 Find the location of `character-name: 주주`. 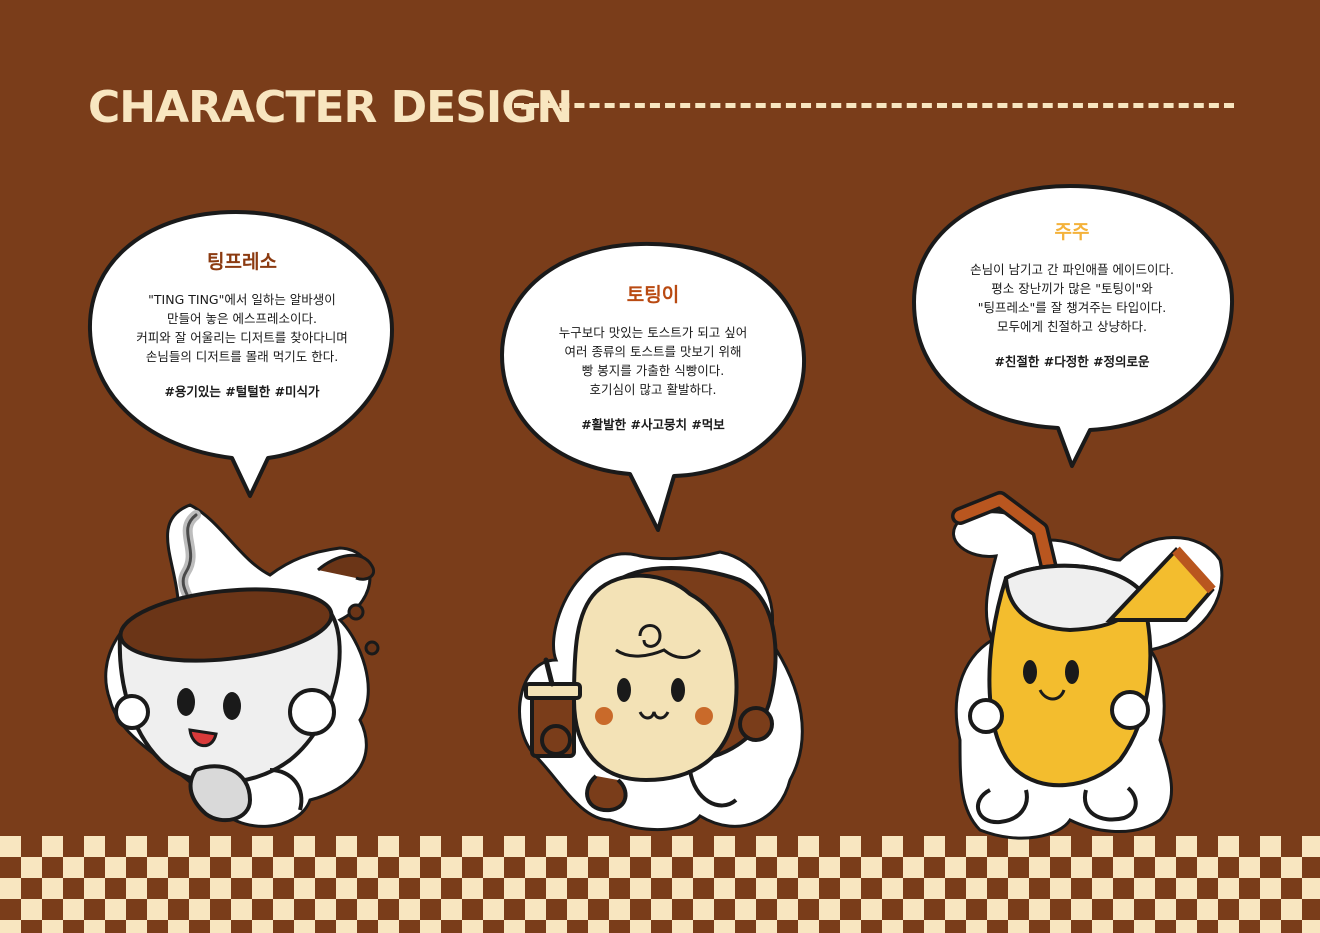

character-name: 주주 is located at coordinates (1072, 232).